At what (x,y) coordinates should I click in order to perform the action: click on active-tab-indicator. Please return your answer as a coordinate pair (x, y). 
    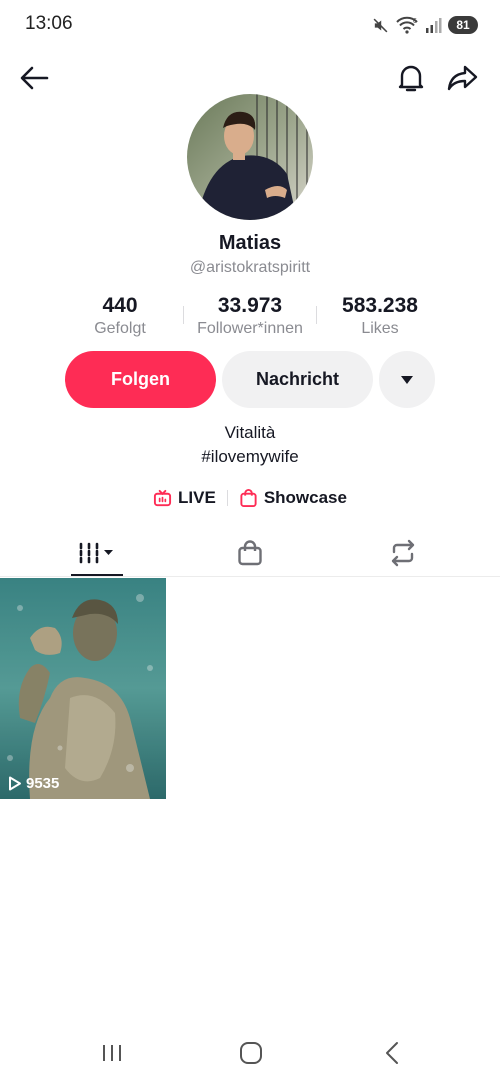
    Looking at the image, I should click on (97, 575).